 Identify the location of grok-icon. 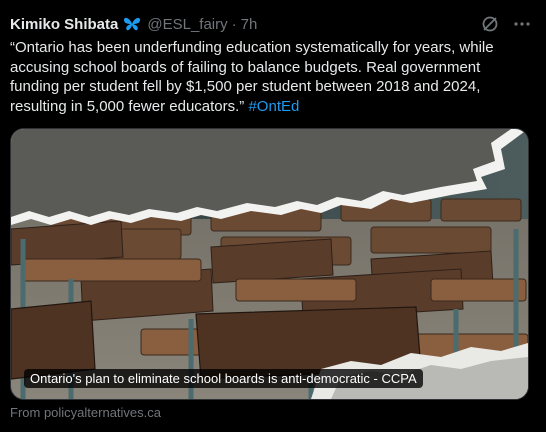
(490, 24).